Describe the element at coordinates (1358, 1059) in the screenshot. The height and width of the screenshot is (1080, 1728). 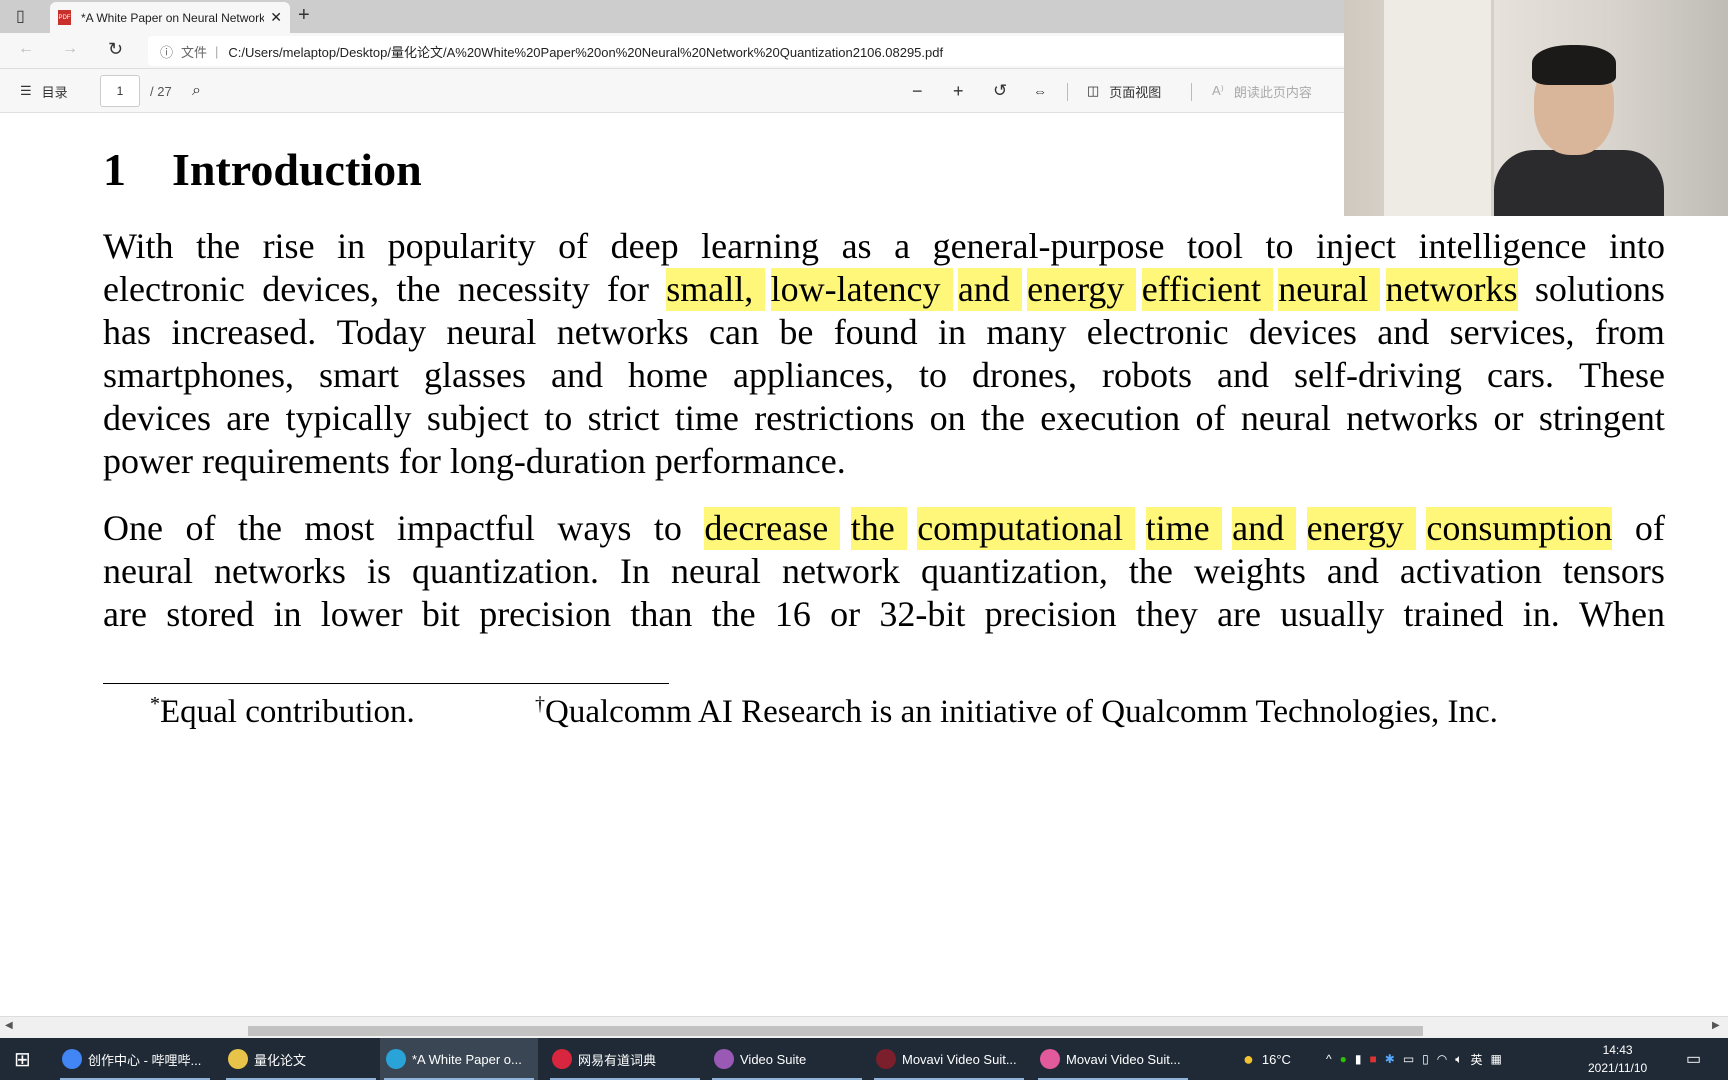
I see `microphone-icon: ▮` at that location.